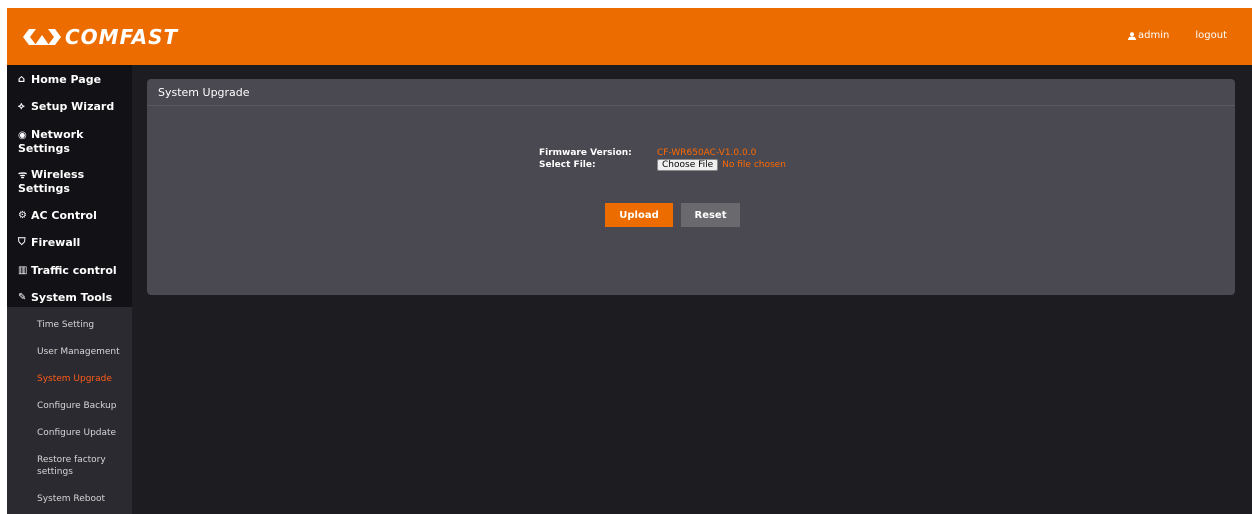  Describe the element at coordinates (22, 135) in the screenshot. I see `globe-icon: ◉` at that location.